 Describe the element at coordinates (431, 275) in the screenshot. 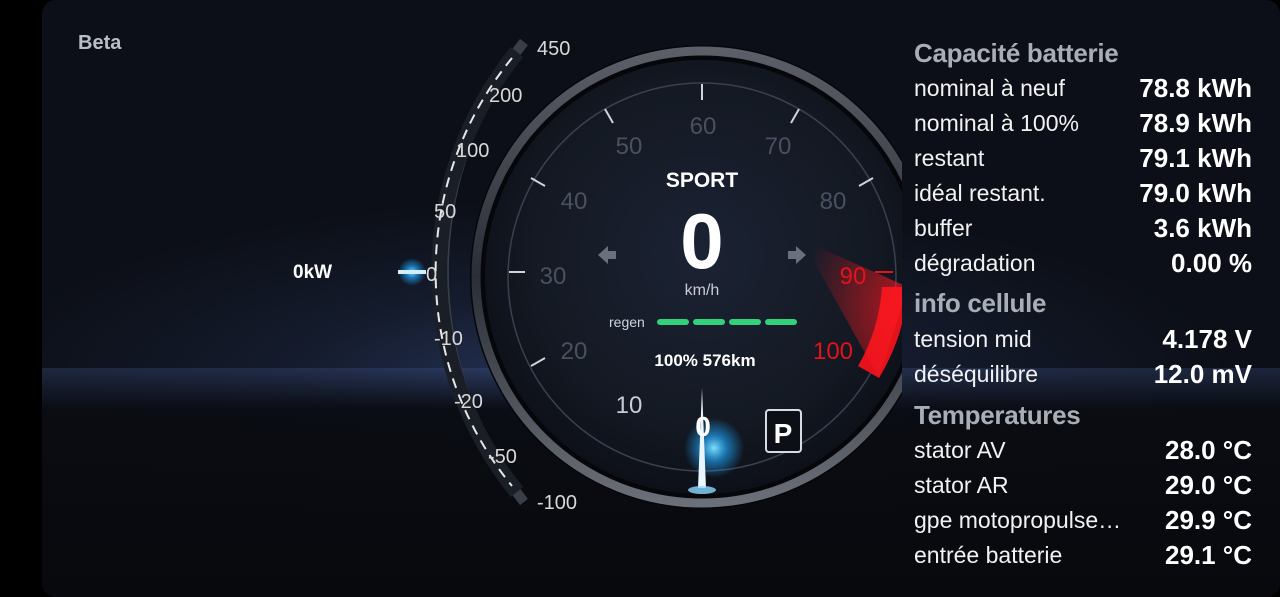

I see `power-tick-0: 0` at that location.